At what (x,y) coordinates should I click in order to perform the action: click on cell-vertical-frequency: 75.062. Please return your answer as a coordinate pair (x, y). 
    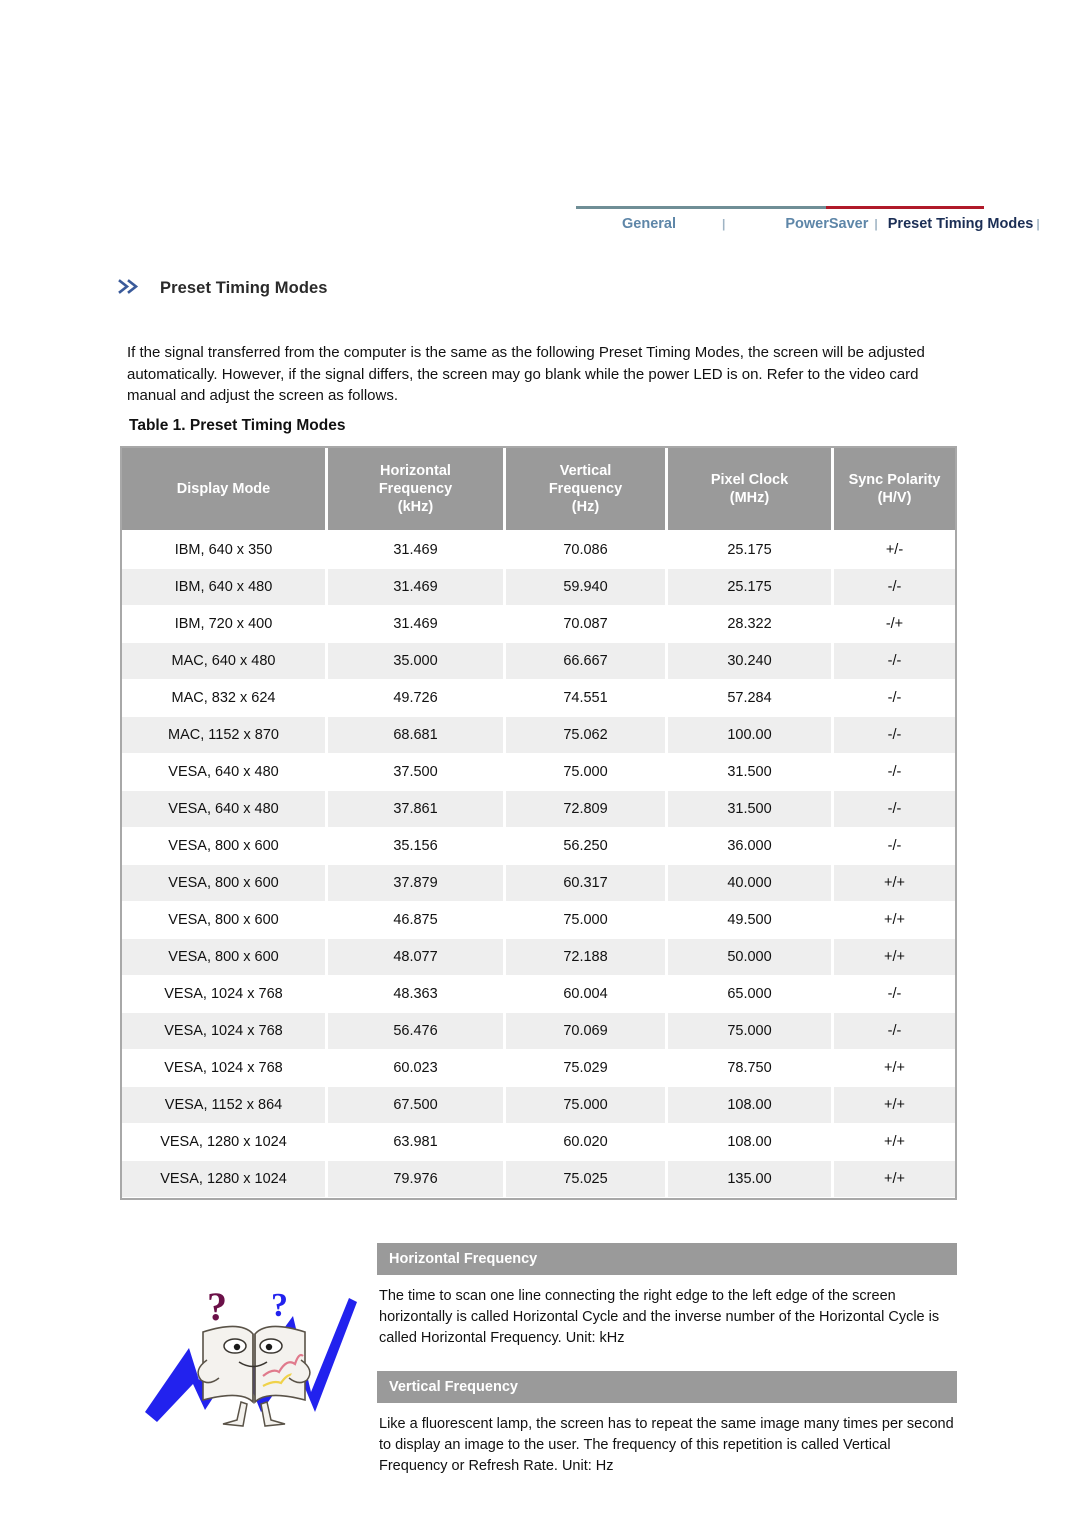
    Looking at the image, I should click on (587, 735).